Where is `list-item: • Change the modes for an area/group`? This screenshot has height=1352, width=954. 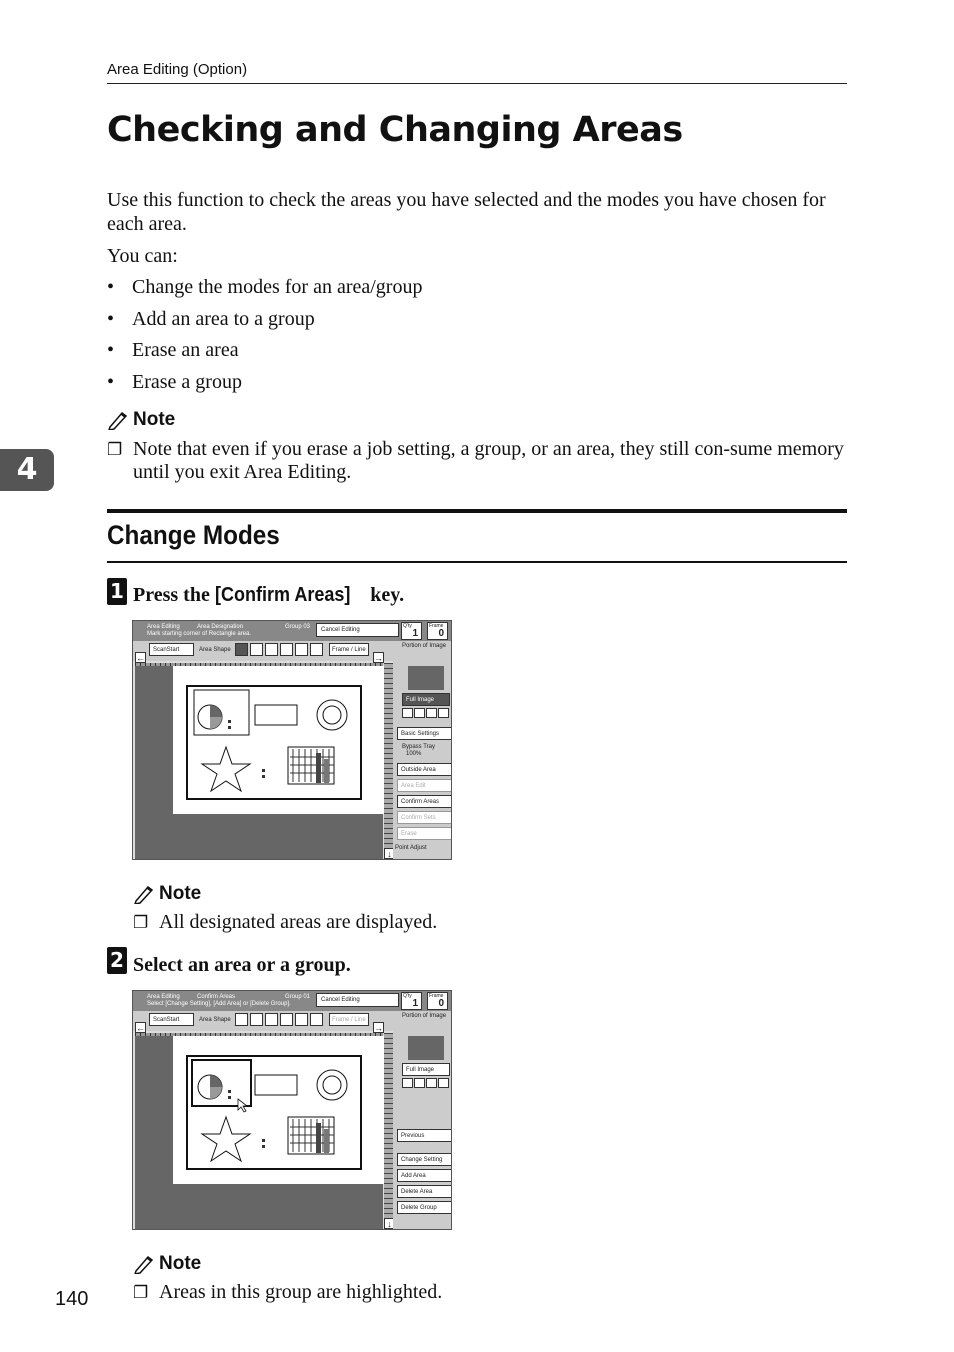
list-item: • Change the modes for an area/group is located at coordinates (265, 287).